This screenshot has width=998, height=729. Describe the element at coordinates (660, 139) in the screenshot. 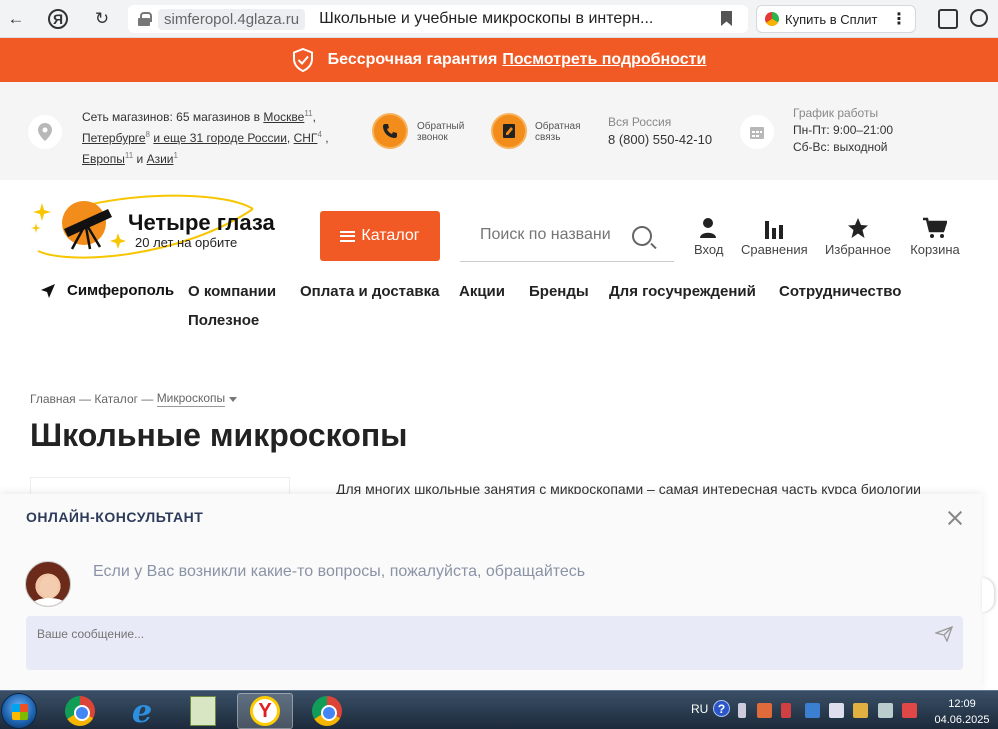

I see `phone-number: 8 (800) 550-42-10` at that location.